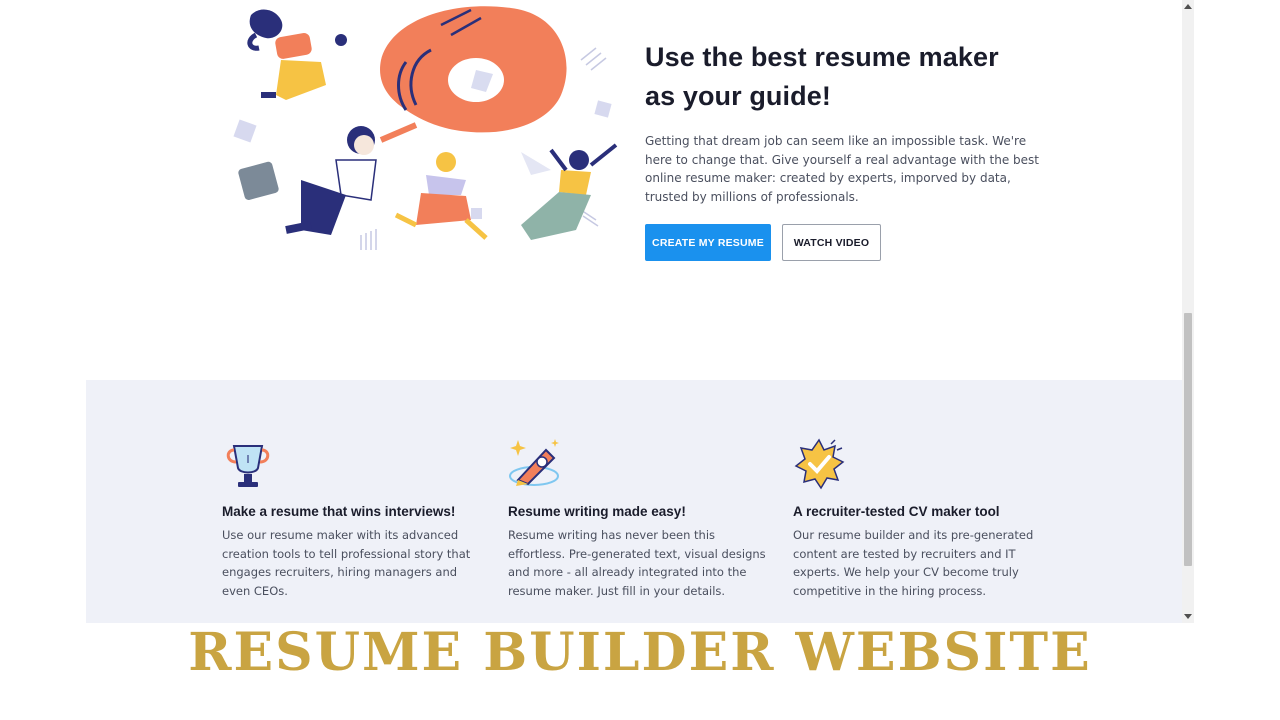  What do you see at coordinates (819, 464) in the screenshot?
I see `checkmark-badge-icon` at bounding box center [819, 464].